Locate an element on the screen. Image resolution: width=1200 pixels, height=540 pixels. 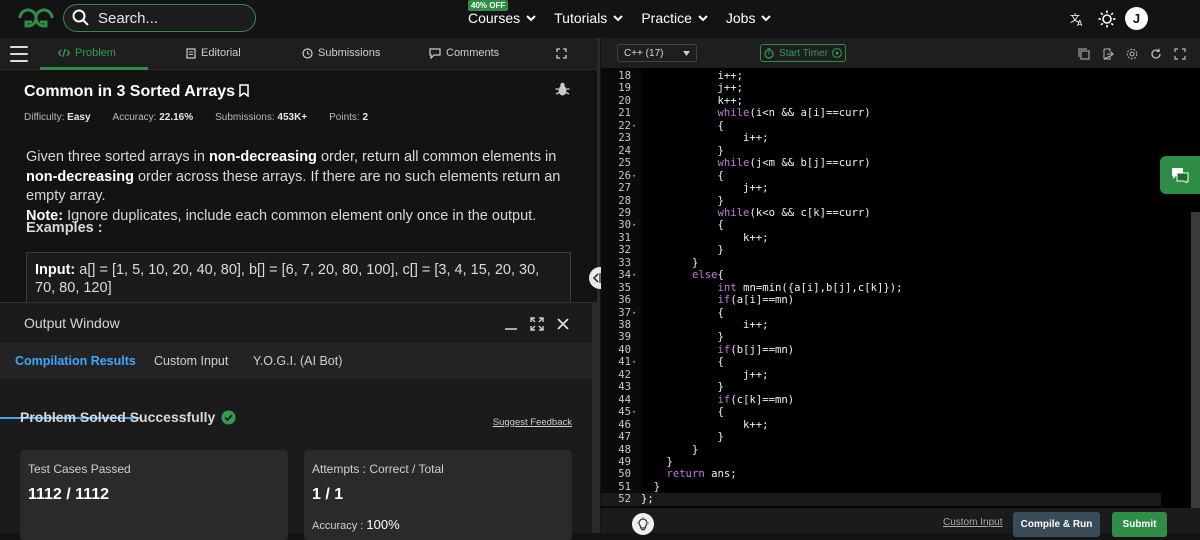
line-number: 52 is located at coordinates (624, 499).